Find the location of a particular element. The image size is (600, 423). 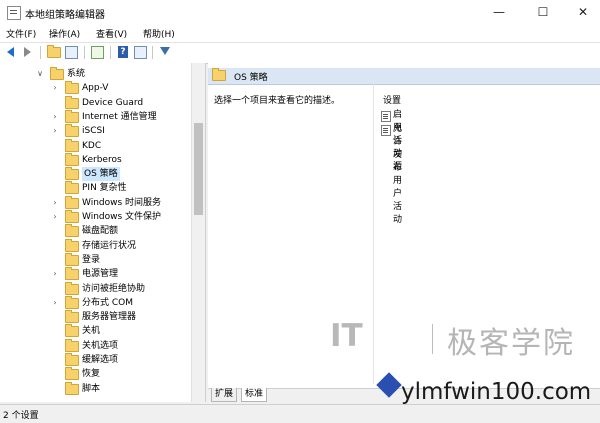

tree-scrollbar-thumb is located at coordinates (198, 169).